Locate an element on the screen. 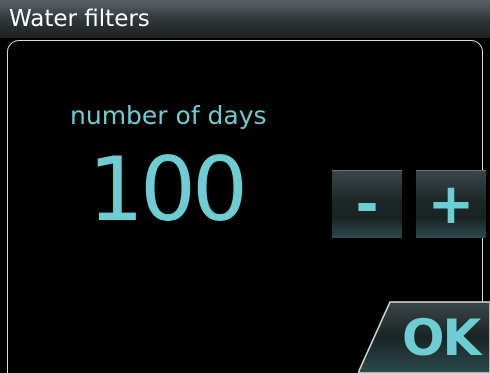 Image resolution: width=490 pixels, height=373 pixels. title-bar: Water filters is located at coordinates (245, 19).